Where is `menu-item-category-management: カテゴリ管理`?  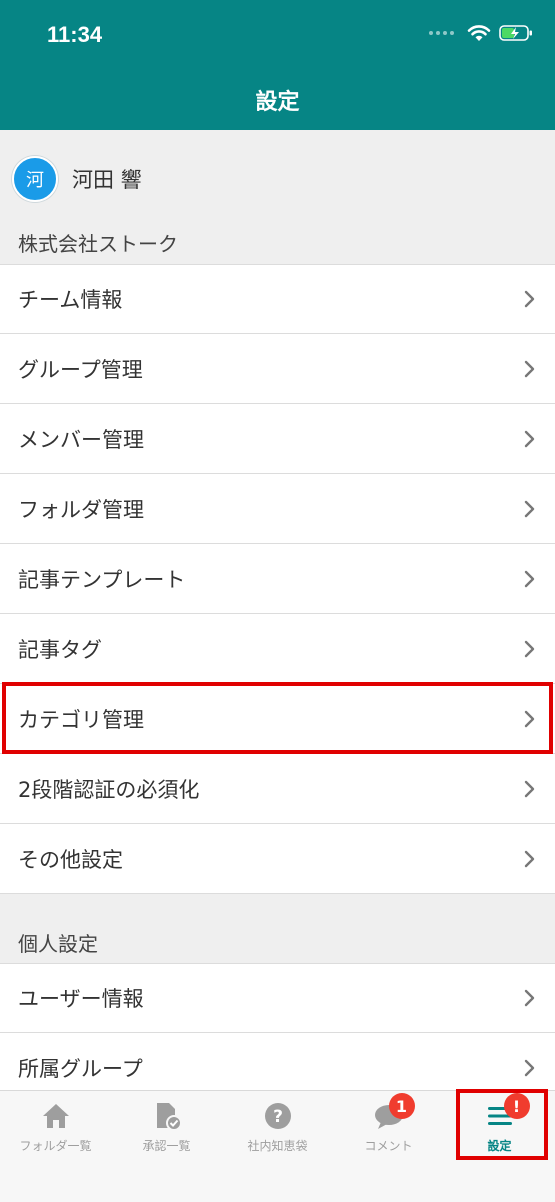 menu-item-category-management: カテゴリ管理 is located at coordinates (277, 719).